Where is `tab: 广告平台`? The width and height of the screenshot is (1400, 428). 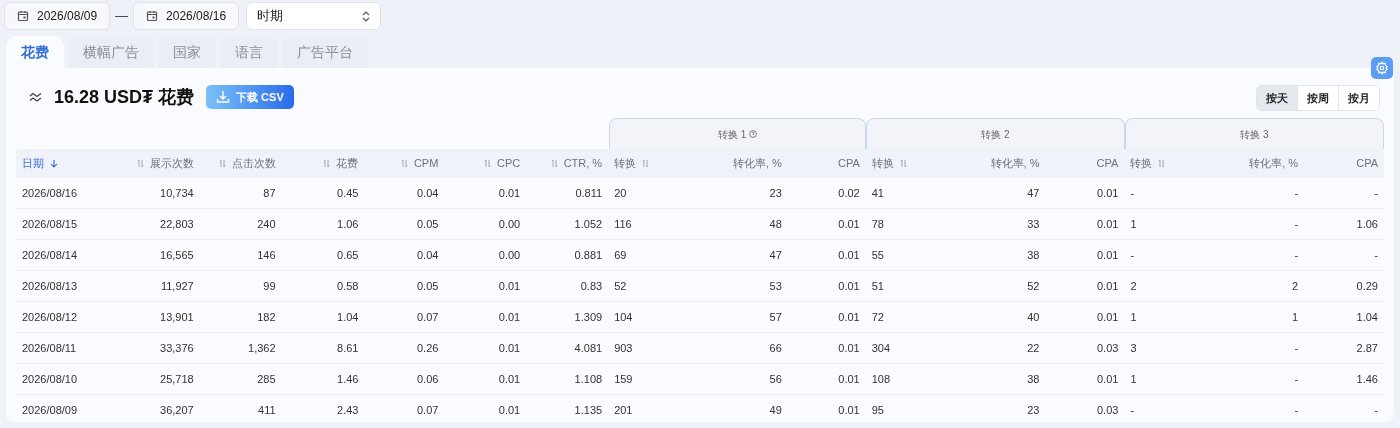
tab: 广告平台 is located at coordinates (325, 52).